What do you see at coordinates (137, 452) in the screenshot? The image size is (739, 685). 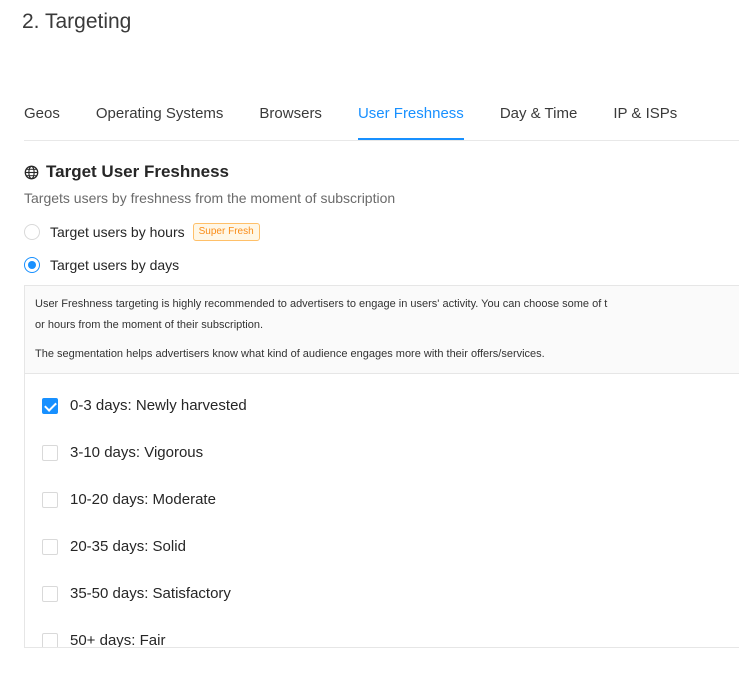 I see `option-label: 3-10 days: Vigorous` at bounding box center [137, 452].